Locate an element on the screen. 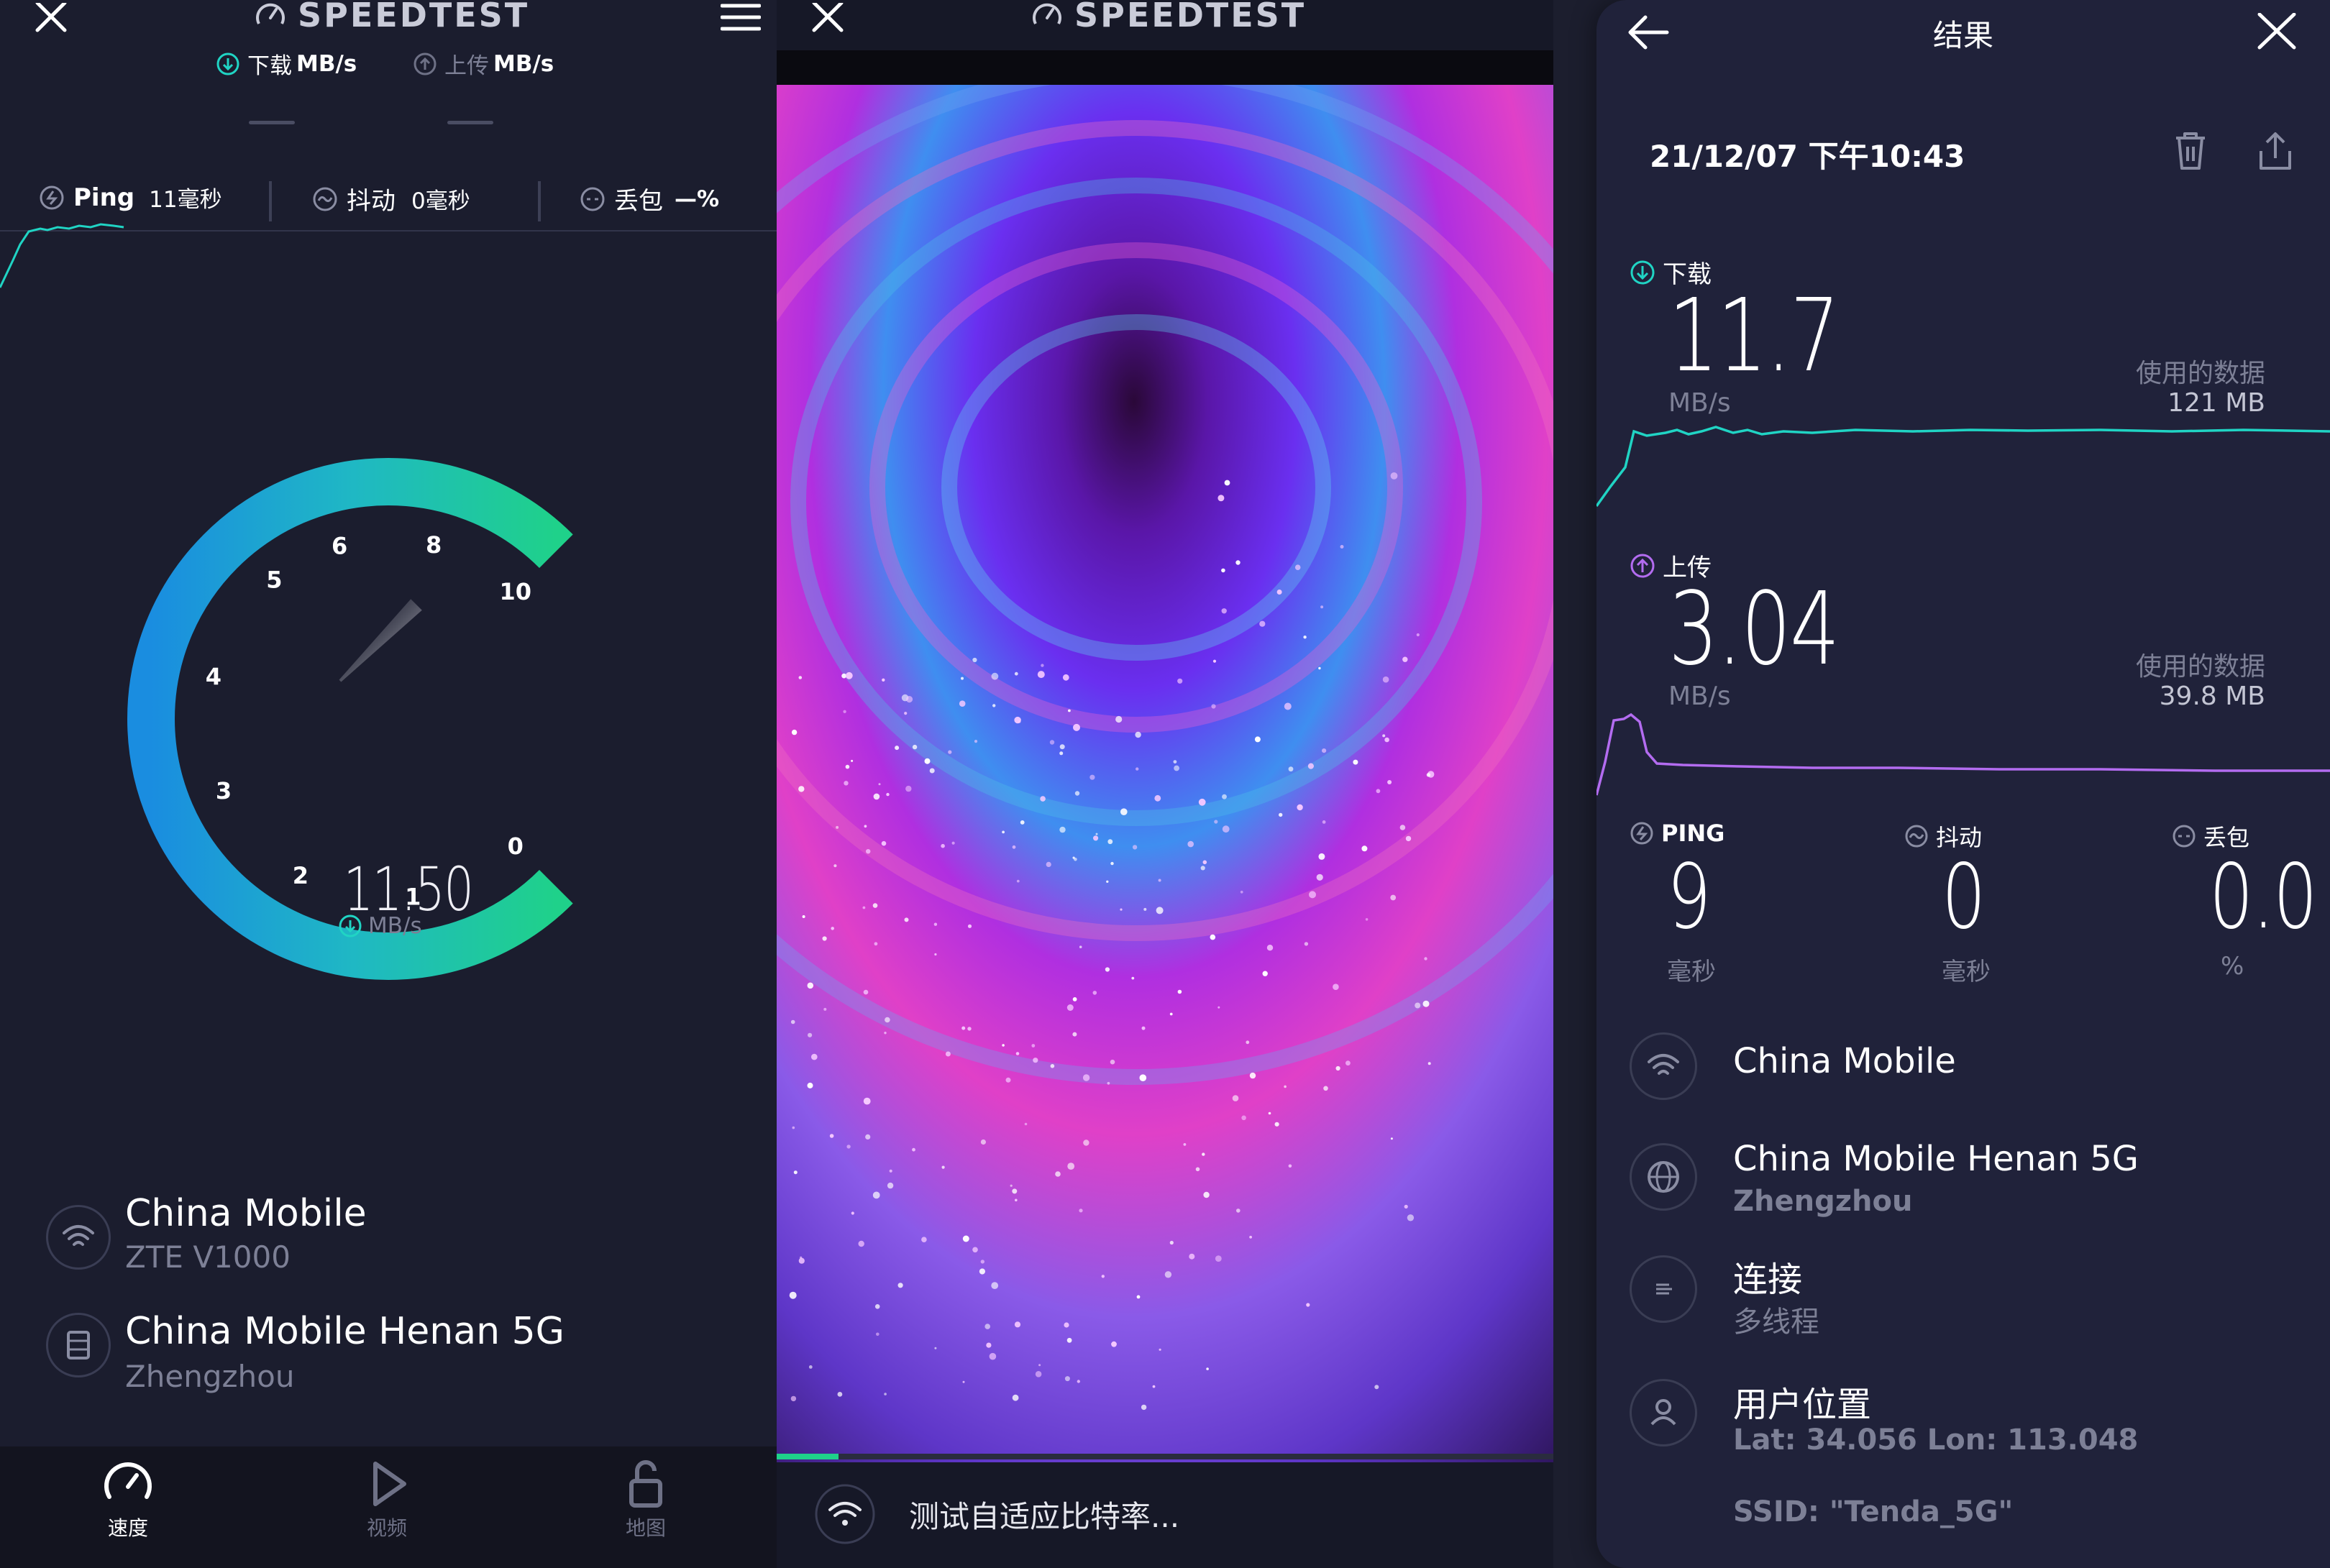 The image size is (2330, 1568). share-icon is located at coordinates (2275, 151).